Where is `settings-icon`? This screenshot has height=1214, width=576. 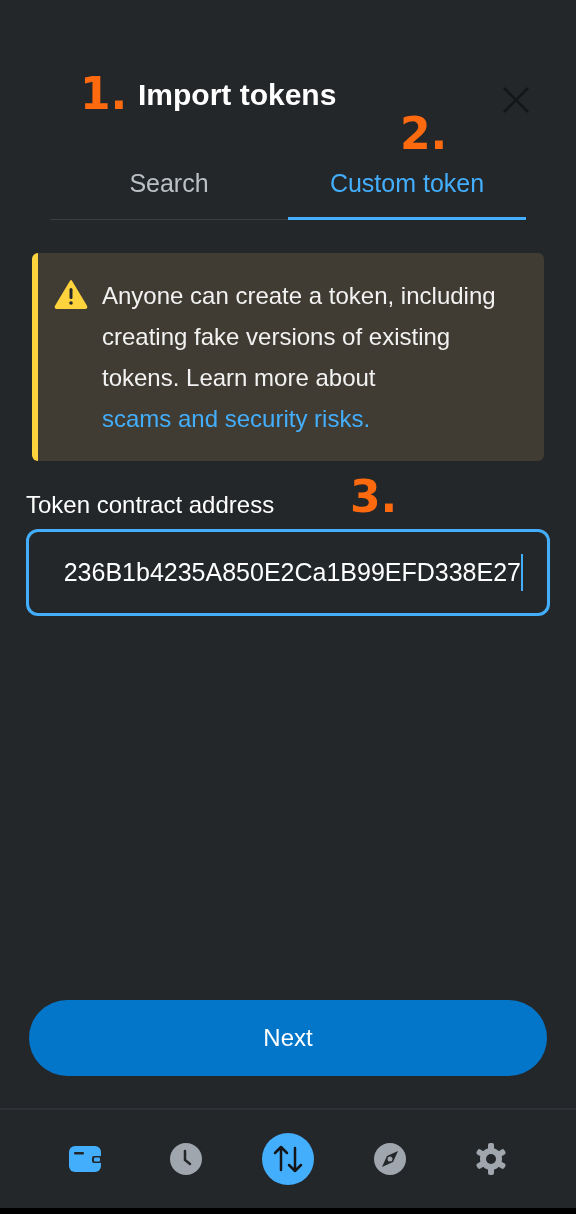 settings-icon is located at coordinates (491, 1159).